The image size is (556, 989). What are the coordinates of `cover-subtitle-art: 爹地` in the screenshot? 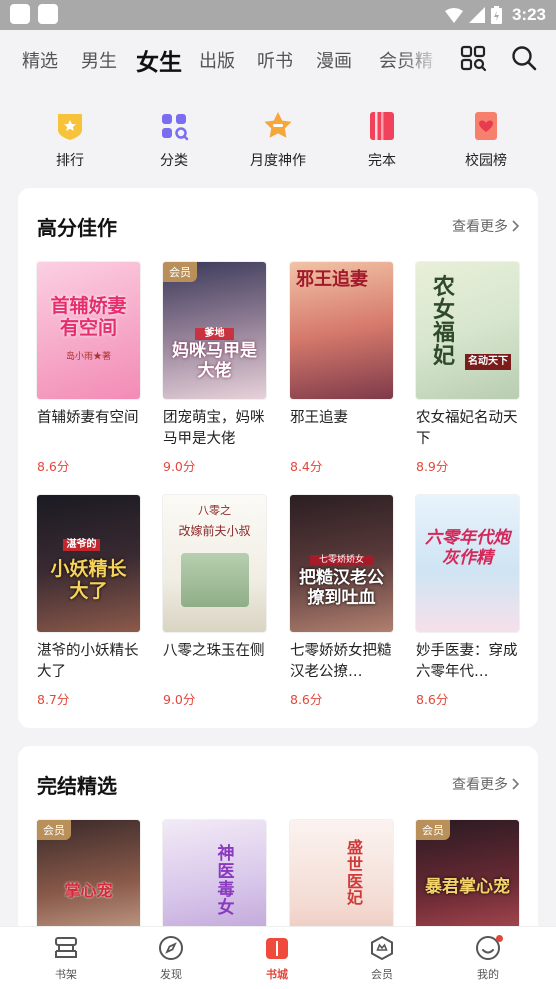 It's located at (214, 334).